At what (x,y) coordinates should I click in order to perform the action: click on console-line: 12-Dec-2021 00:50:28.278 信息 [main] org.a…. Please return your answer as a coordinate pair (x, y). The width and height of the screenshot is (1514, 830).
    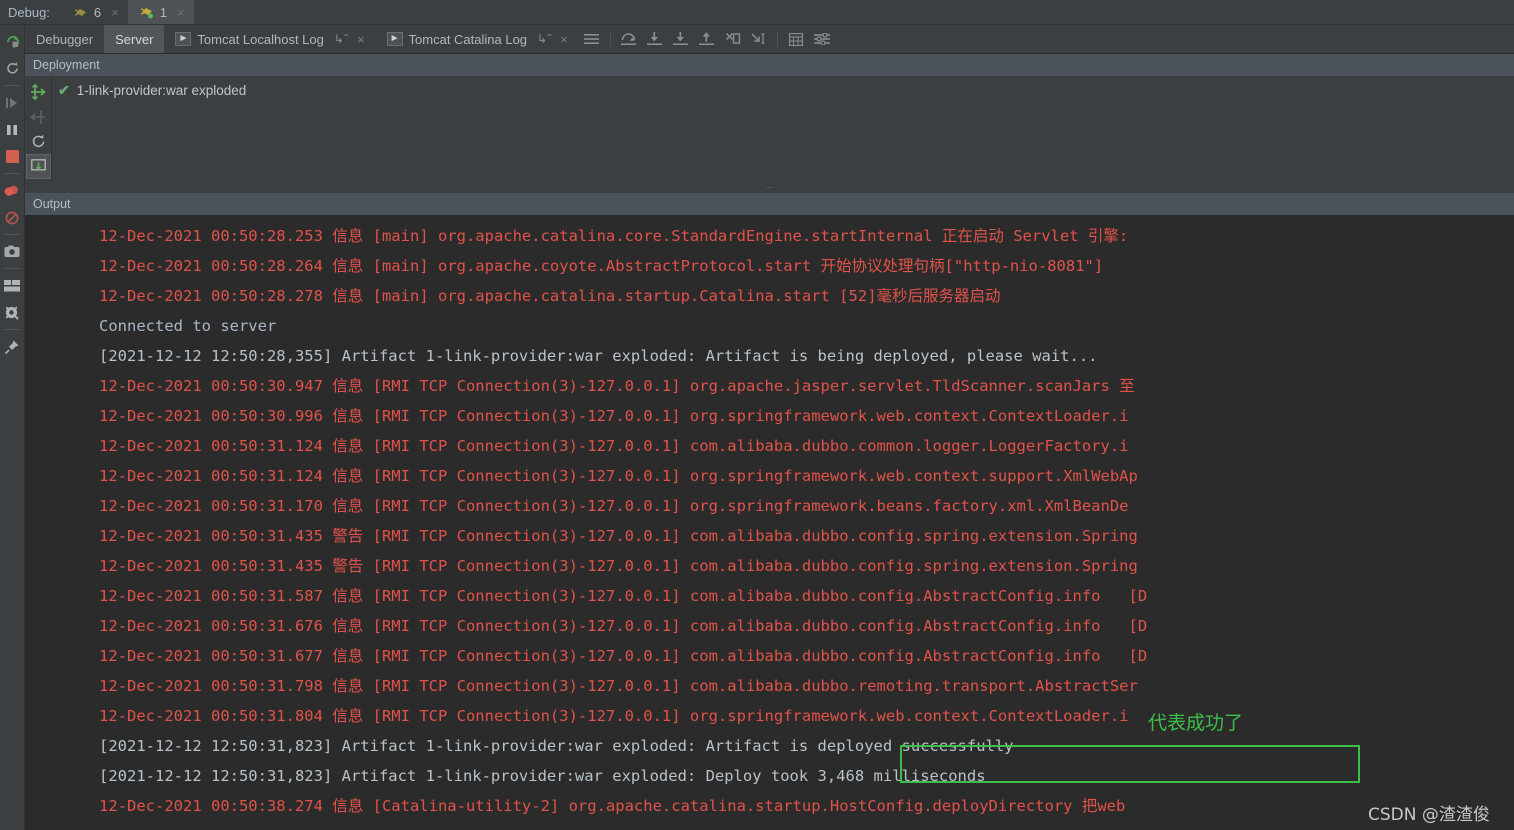
    Looking at the image, I should click on (550, 296).